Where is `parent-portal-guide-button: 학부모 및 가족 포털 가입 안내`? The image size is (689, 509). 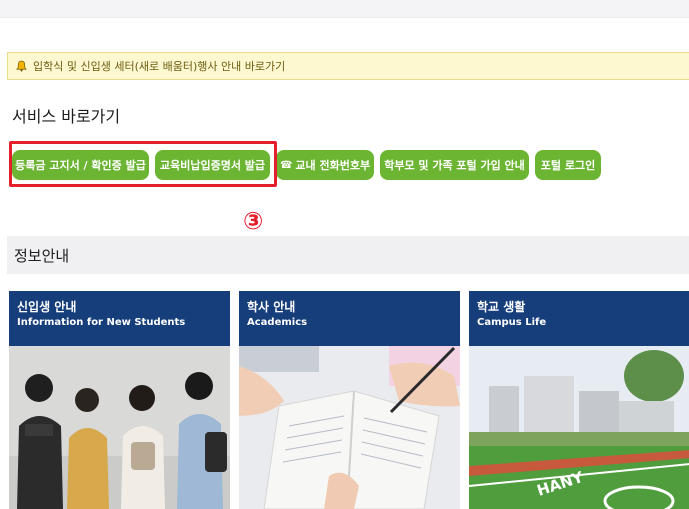
parent-portal-guide-button: 학부모 및 가족 포털 가입 안내 is located at coordinates (454, 165).